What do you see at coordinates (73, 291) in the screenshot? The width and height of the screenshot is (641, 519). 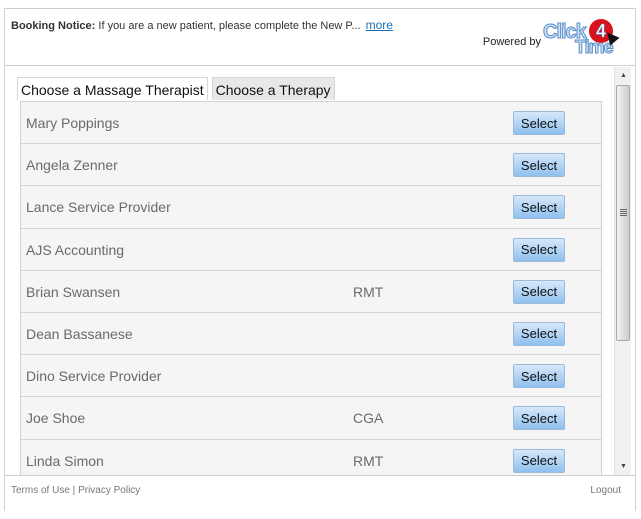 I see `provider-name: Brian Swansen` at bounding box center [73, 291].